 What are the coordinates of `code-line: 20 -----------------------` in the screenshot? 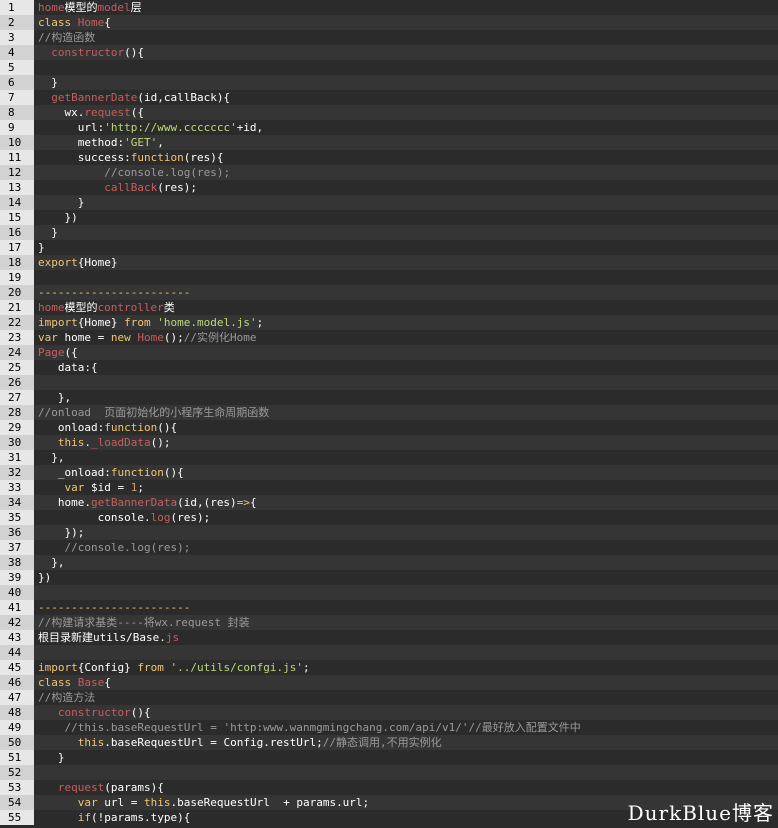 It's located at (389, 292).